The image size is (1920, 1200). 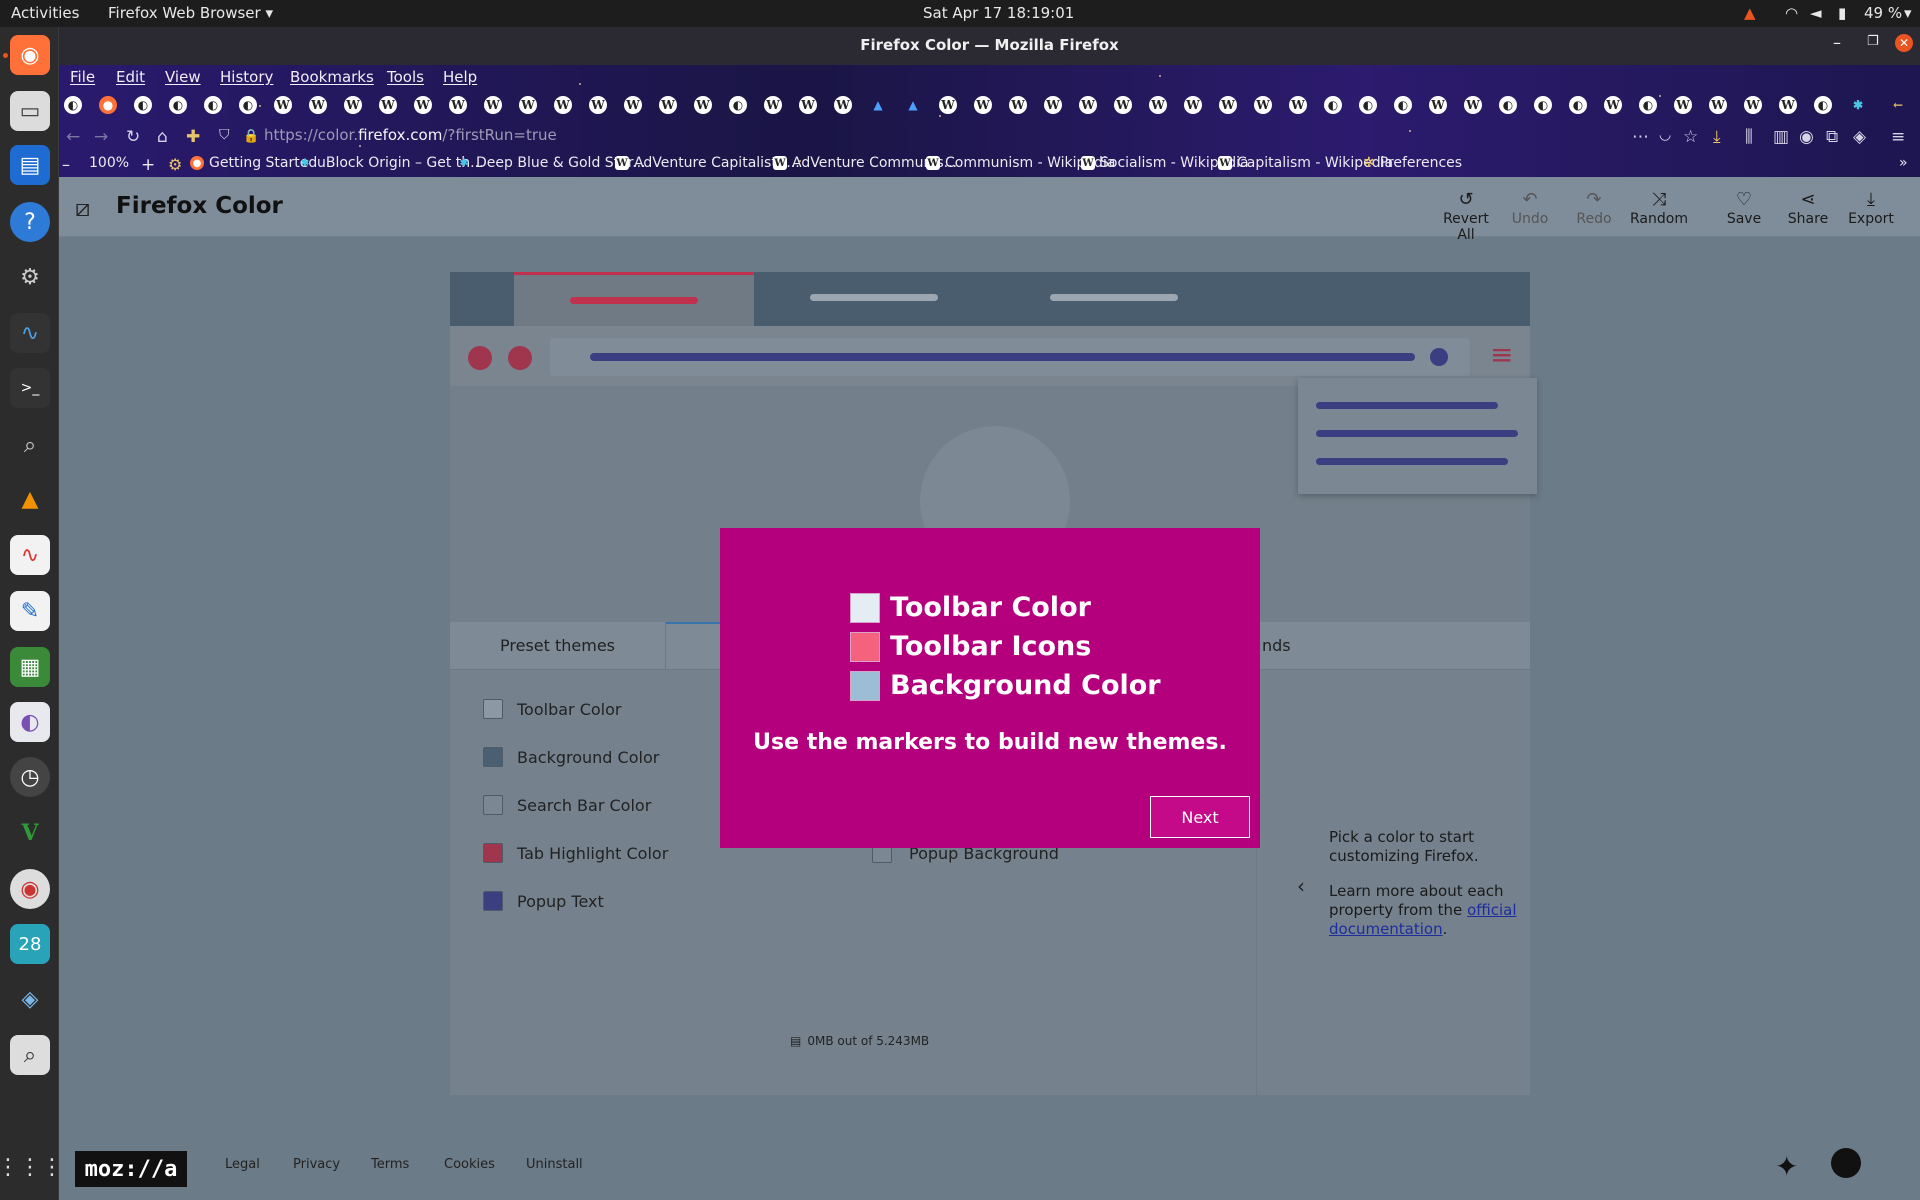 What do you see at coordinates (1502, 355) in the screenshot?
I see `preview-menu-icon: ≡` at bounding box center [1502, 355].